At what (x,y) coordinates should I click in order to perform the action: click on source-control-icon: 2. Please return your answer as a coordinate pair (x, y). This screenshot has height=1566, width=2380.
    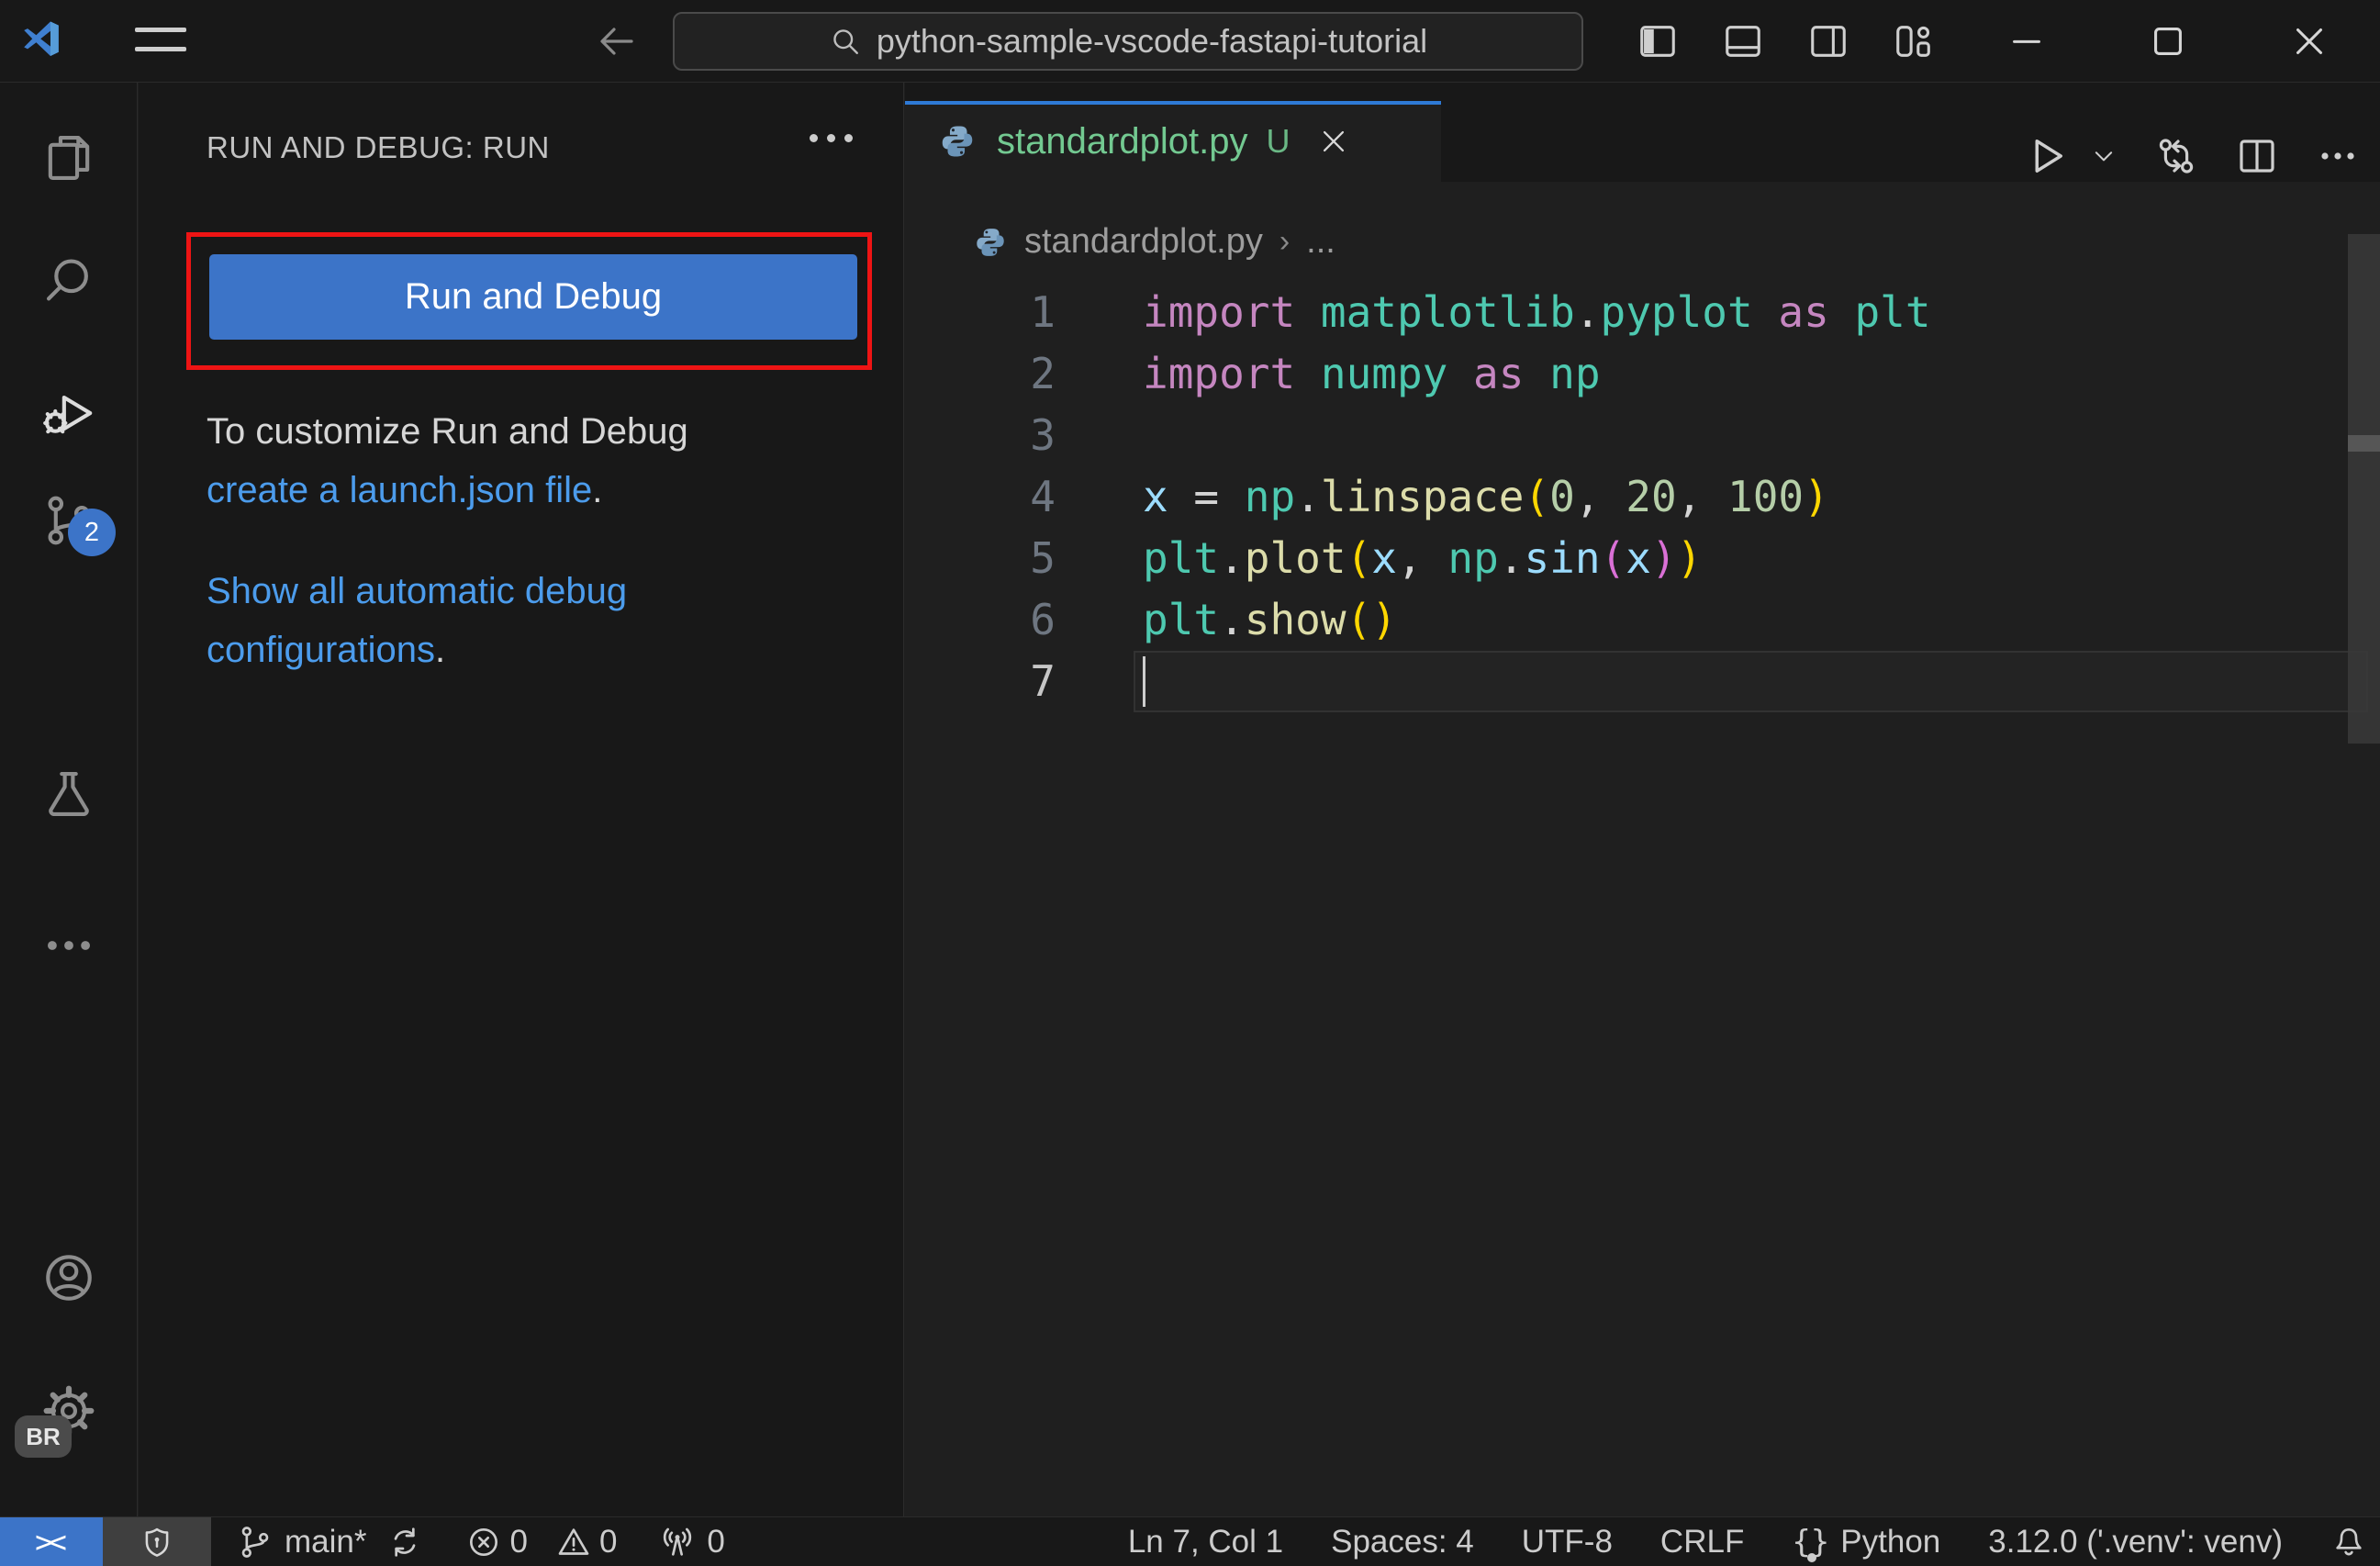
    Looking at the image, I should click on (78, 524).